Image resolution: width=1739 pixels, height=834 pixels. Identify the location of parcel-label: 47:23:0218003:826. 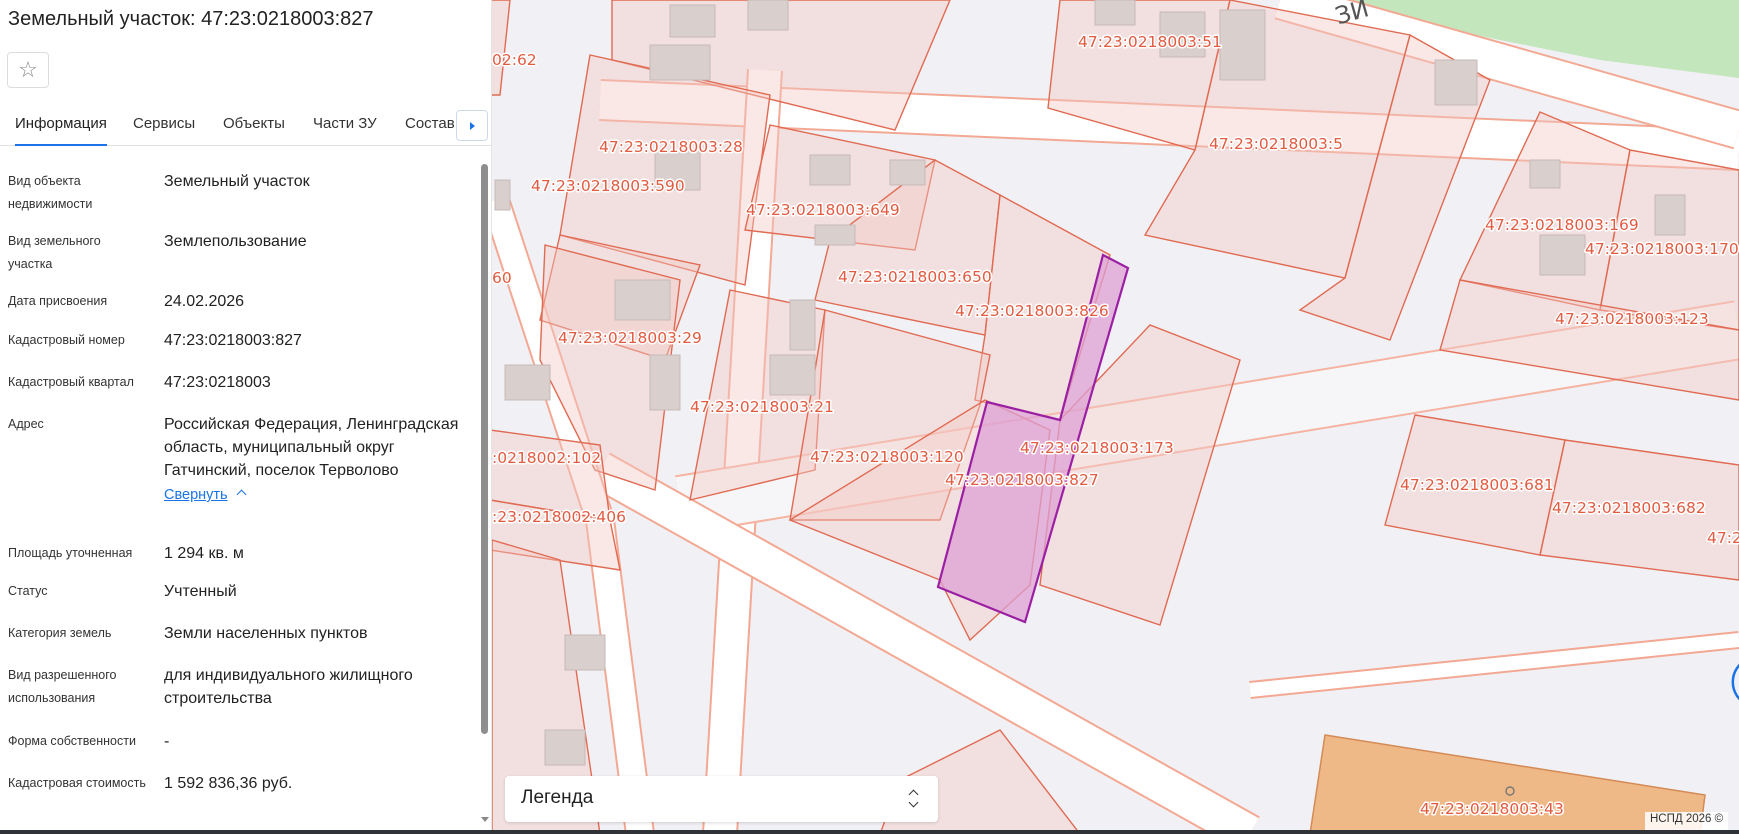
(1032, 311).